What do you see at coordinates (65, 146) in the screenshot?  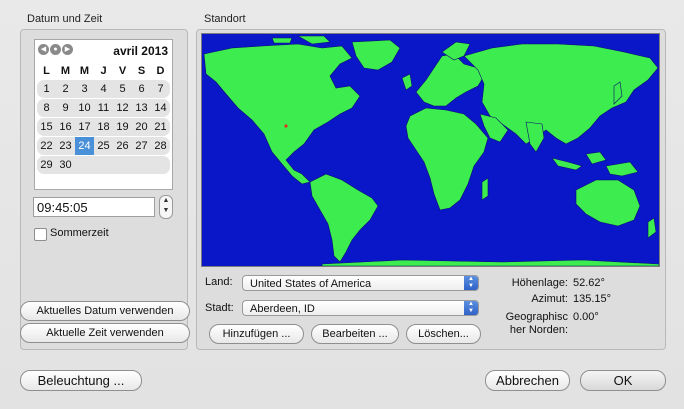 I see `calendar-day: 23` at bounding box center [65, 146].